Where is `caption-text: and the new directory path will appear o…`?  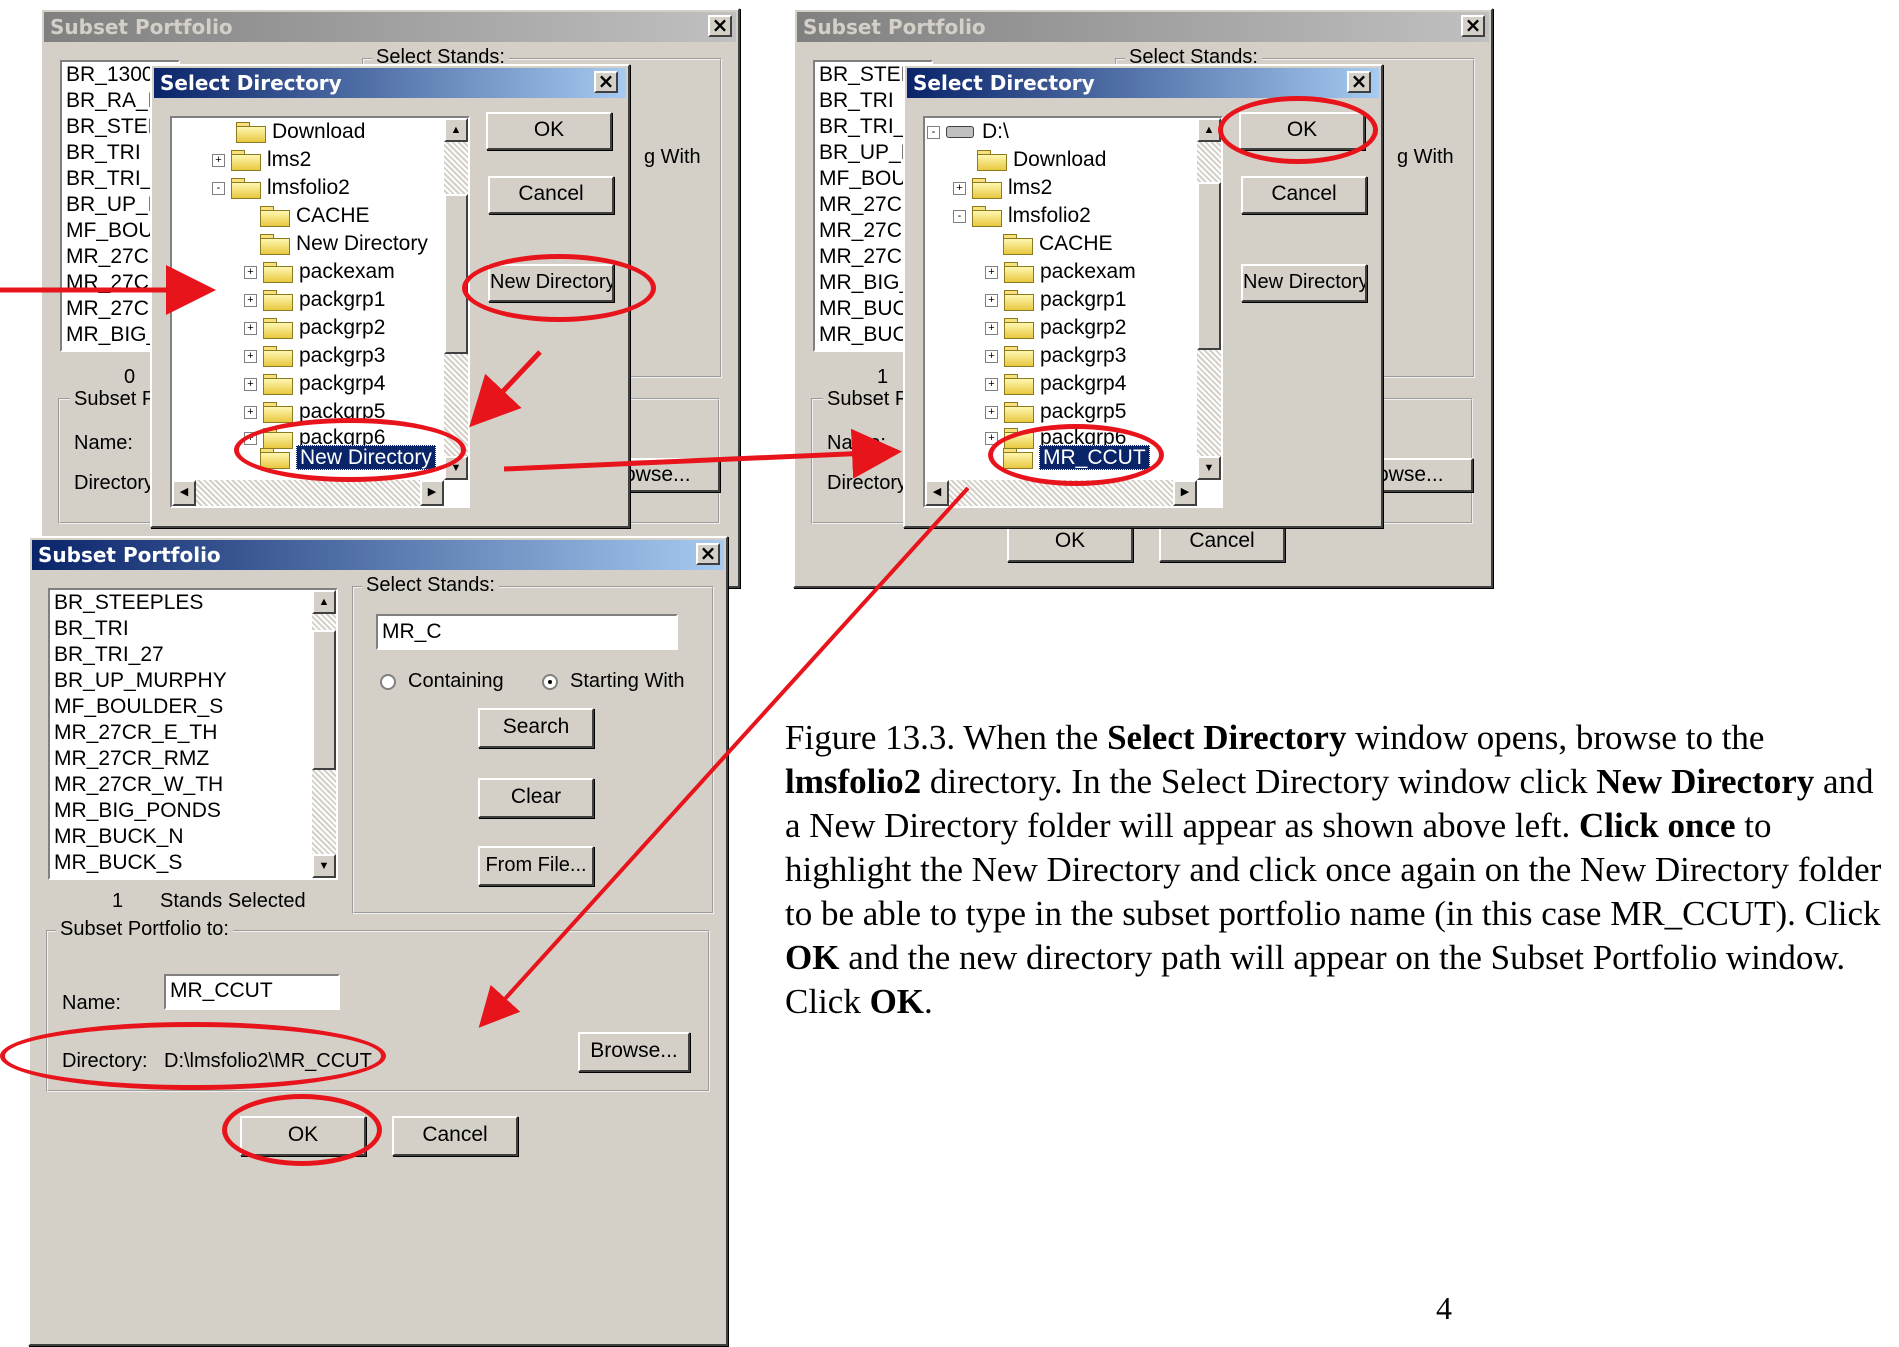 caption-text: and the new directory path will appear o… is located at coordinates (1315, 979).